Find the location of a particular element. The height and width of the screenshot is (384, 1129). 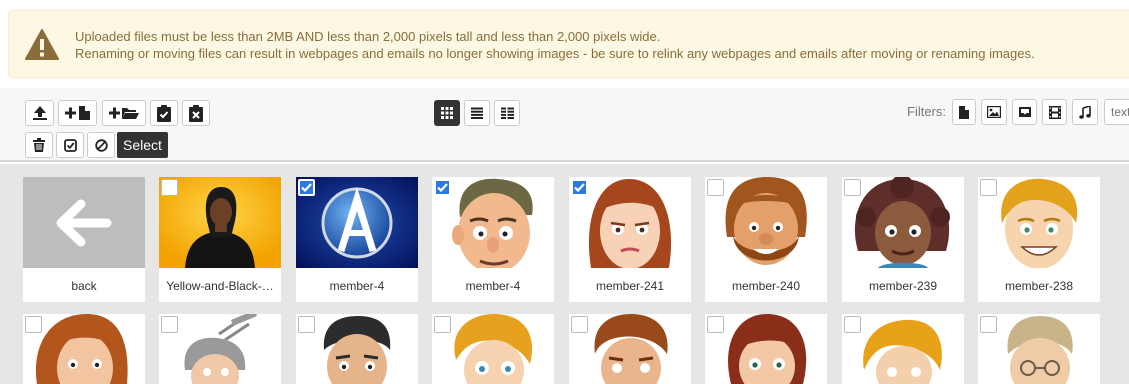

trash-icon is located at coordinates (39, 145).